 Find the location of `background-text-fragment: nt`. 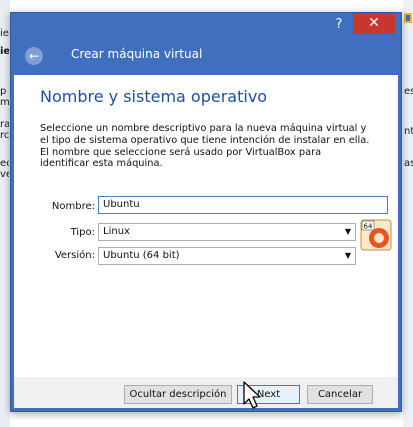

background-text-fragment: nt is located at coordinates (408, 131).